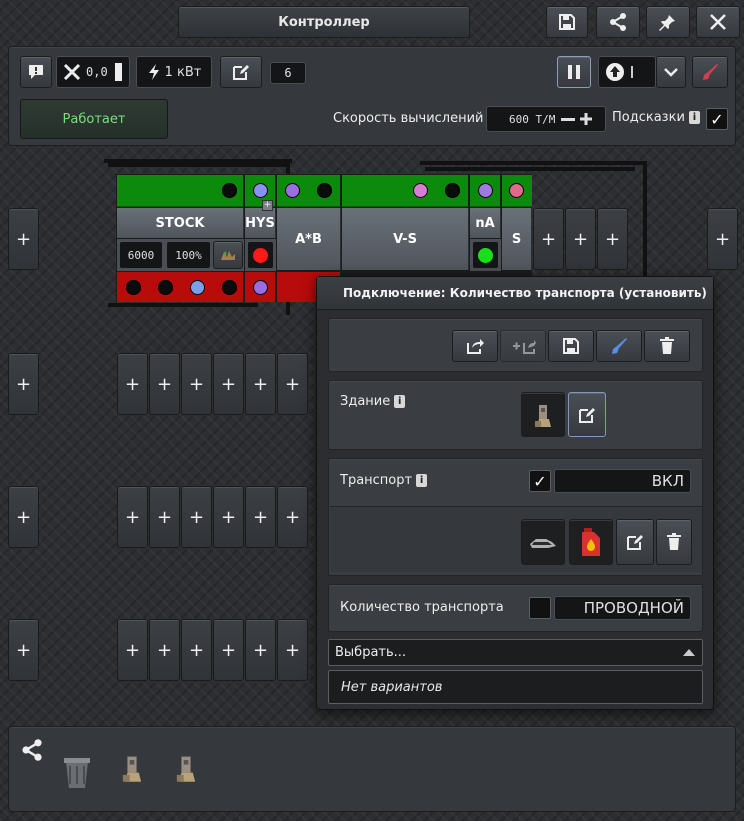  What do you see at coordinates (718, 22) in the screenshot?
I see `close-button` at bounding box center [718, 22].